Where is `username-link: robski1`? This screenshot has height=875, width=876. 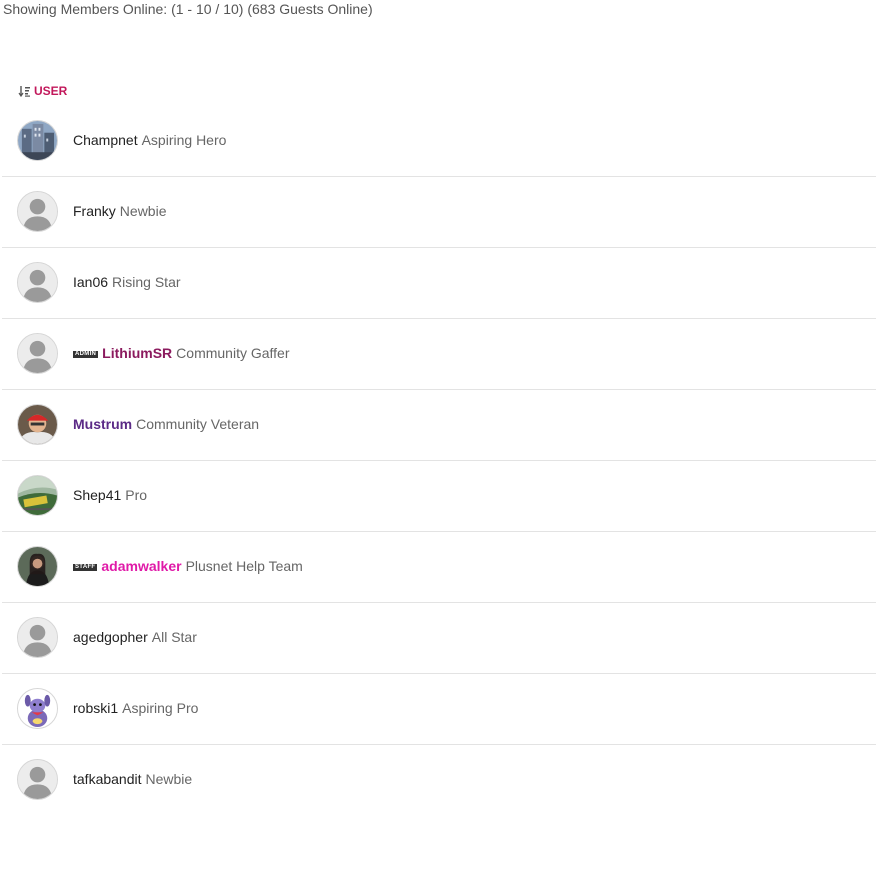
username-link: robski1 is located at coordinates (95, 708).